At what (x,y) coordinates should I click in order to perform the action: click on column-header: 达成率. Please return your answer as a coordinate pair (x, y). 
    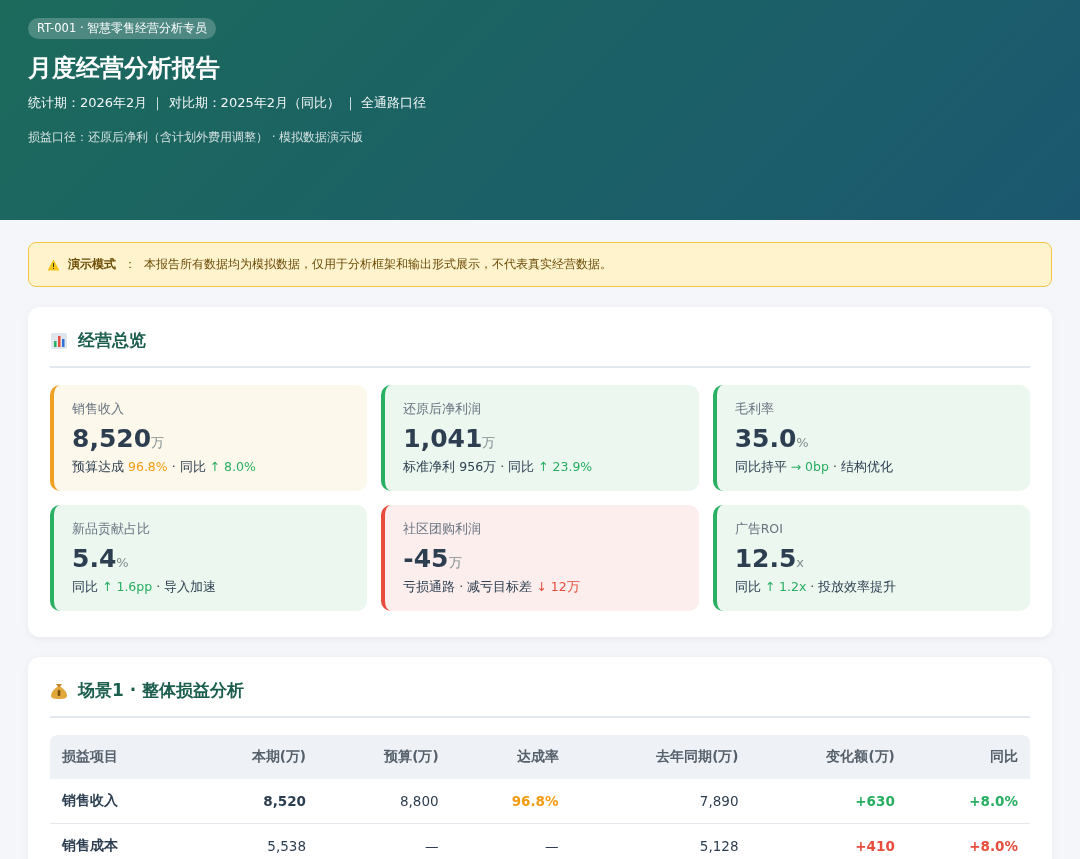
    Looking at the image, I should click on (510, 757).